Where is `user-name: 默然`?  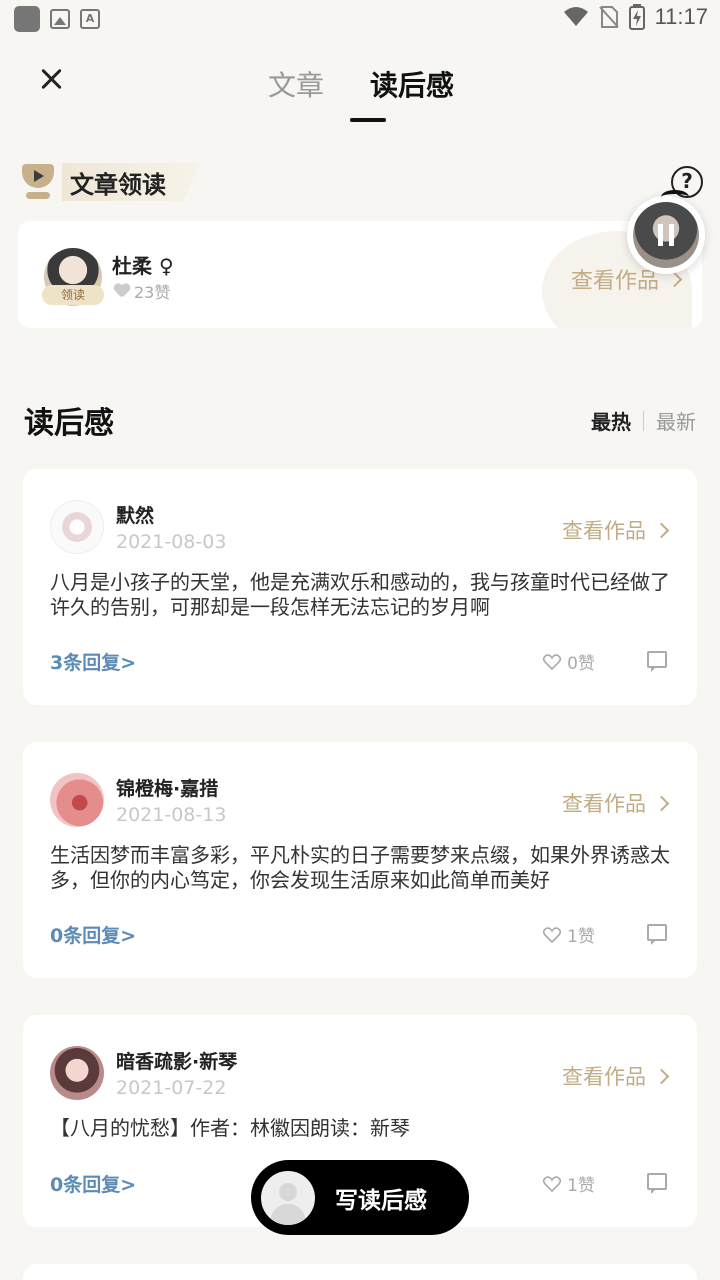 user-name: 默然 is located at coordinates (135, 516).